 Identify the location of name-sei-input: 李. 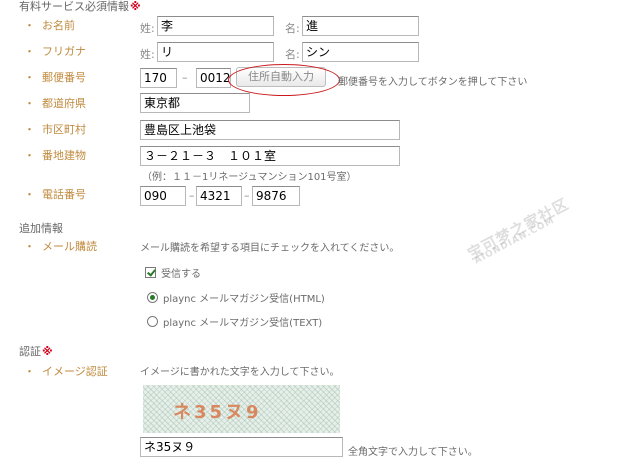
(215, 26).